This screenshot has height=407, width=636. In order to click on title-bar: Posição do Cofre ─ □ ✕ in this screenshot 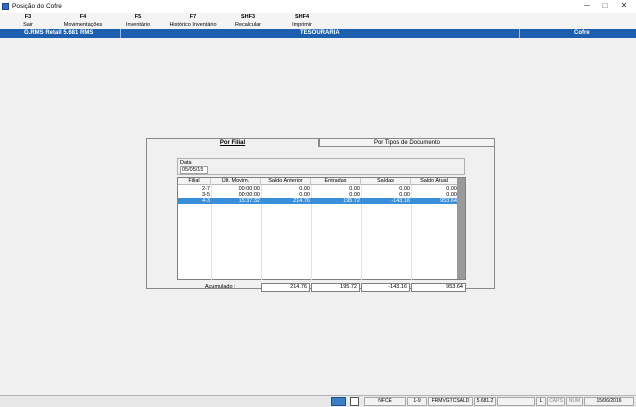, I will do `click(318, 6)`.